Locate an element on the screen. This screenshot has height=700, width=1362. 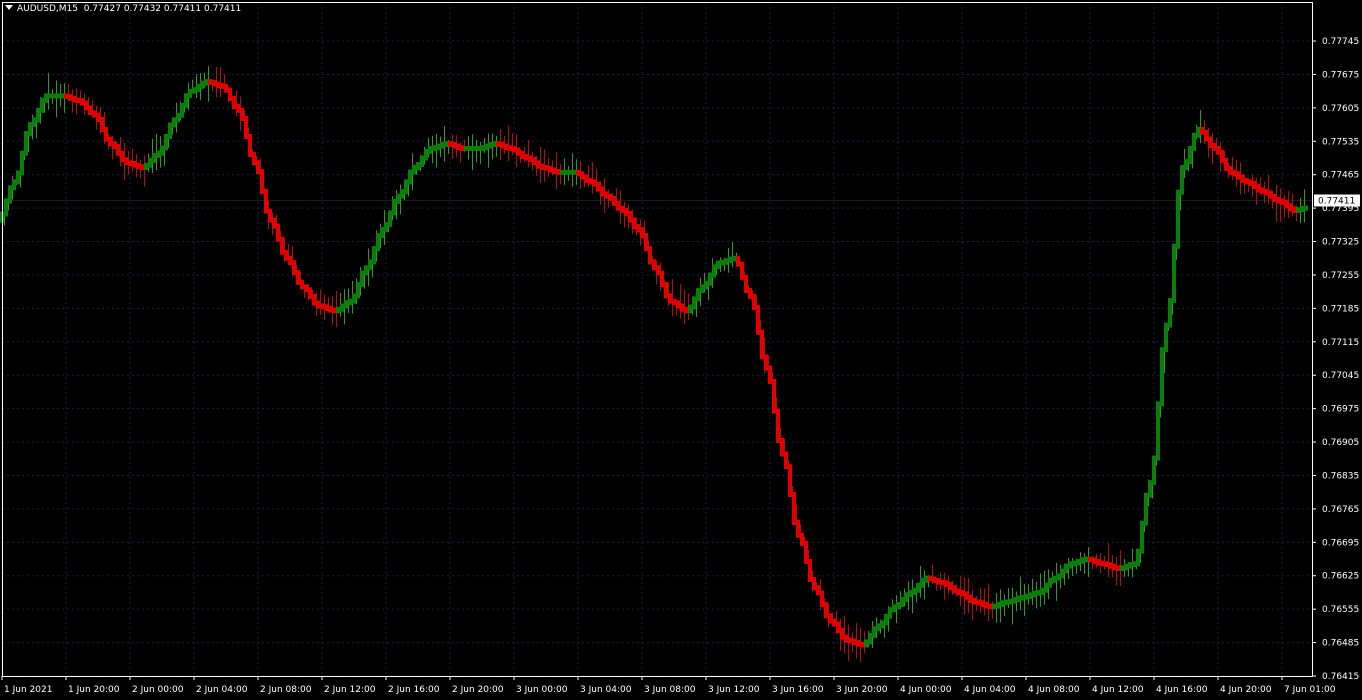
y-tick-label: 0.77535 is located at coordinates (1340, 142).